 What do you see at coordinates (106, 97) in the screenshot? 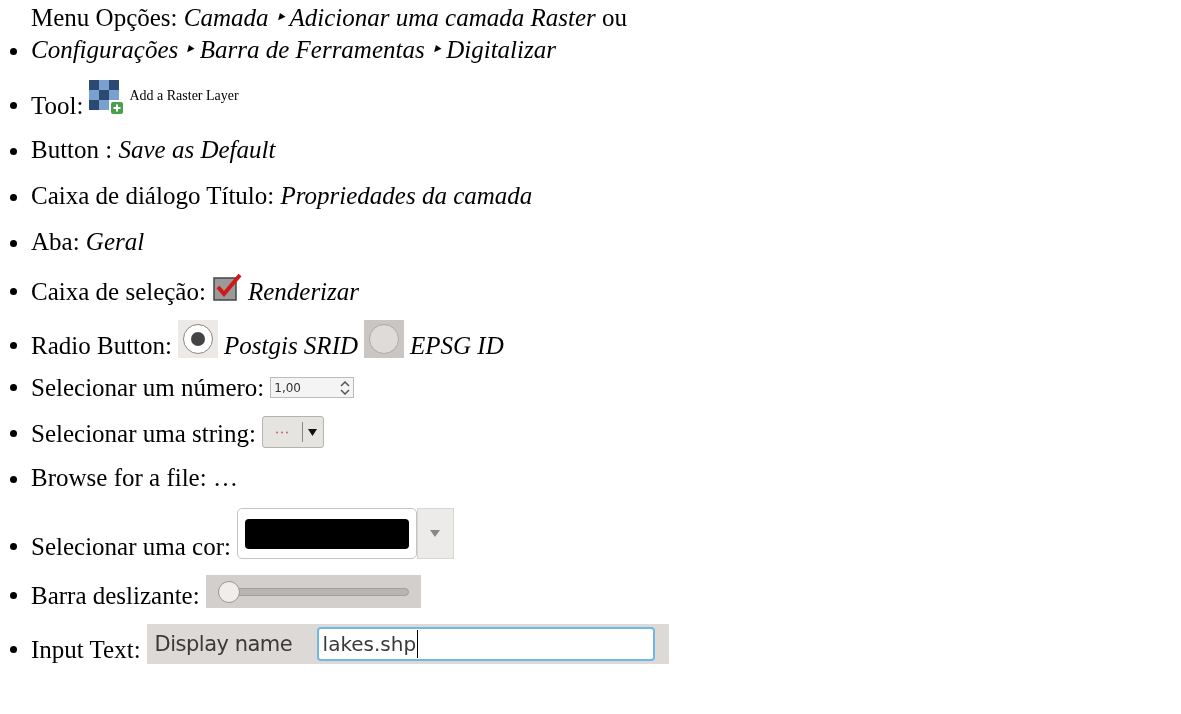
I see `raster-layer-add-icon` at bounding box center [106, 97].